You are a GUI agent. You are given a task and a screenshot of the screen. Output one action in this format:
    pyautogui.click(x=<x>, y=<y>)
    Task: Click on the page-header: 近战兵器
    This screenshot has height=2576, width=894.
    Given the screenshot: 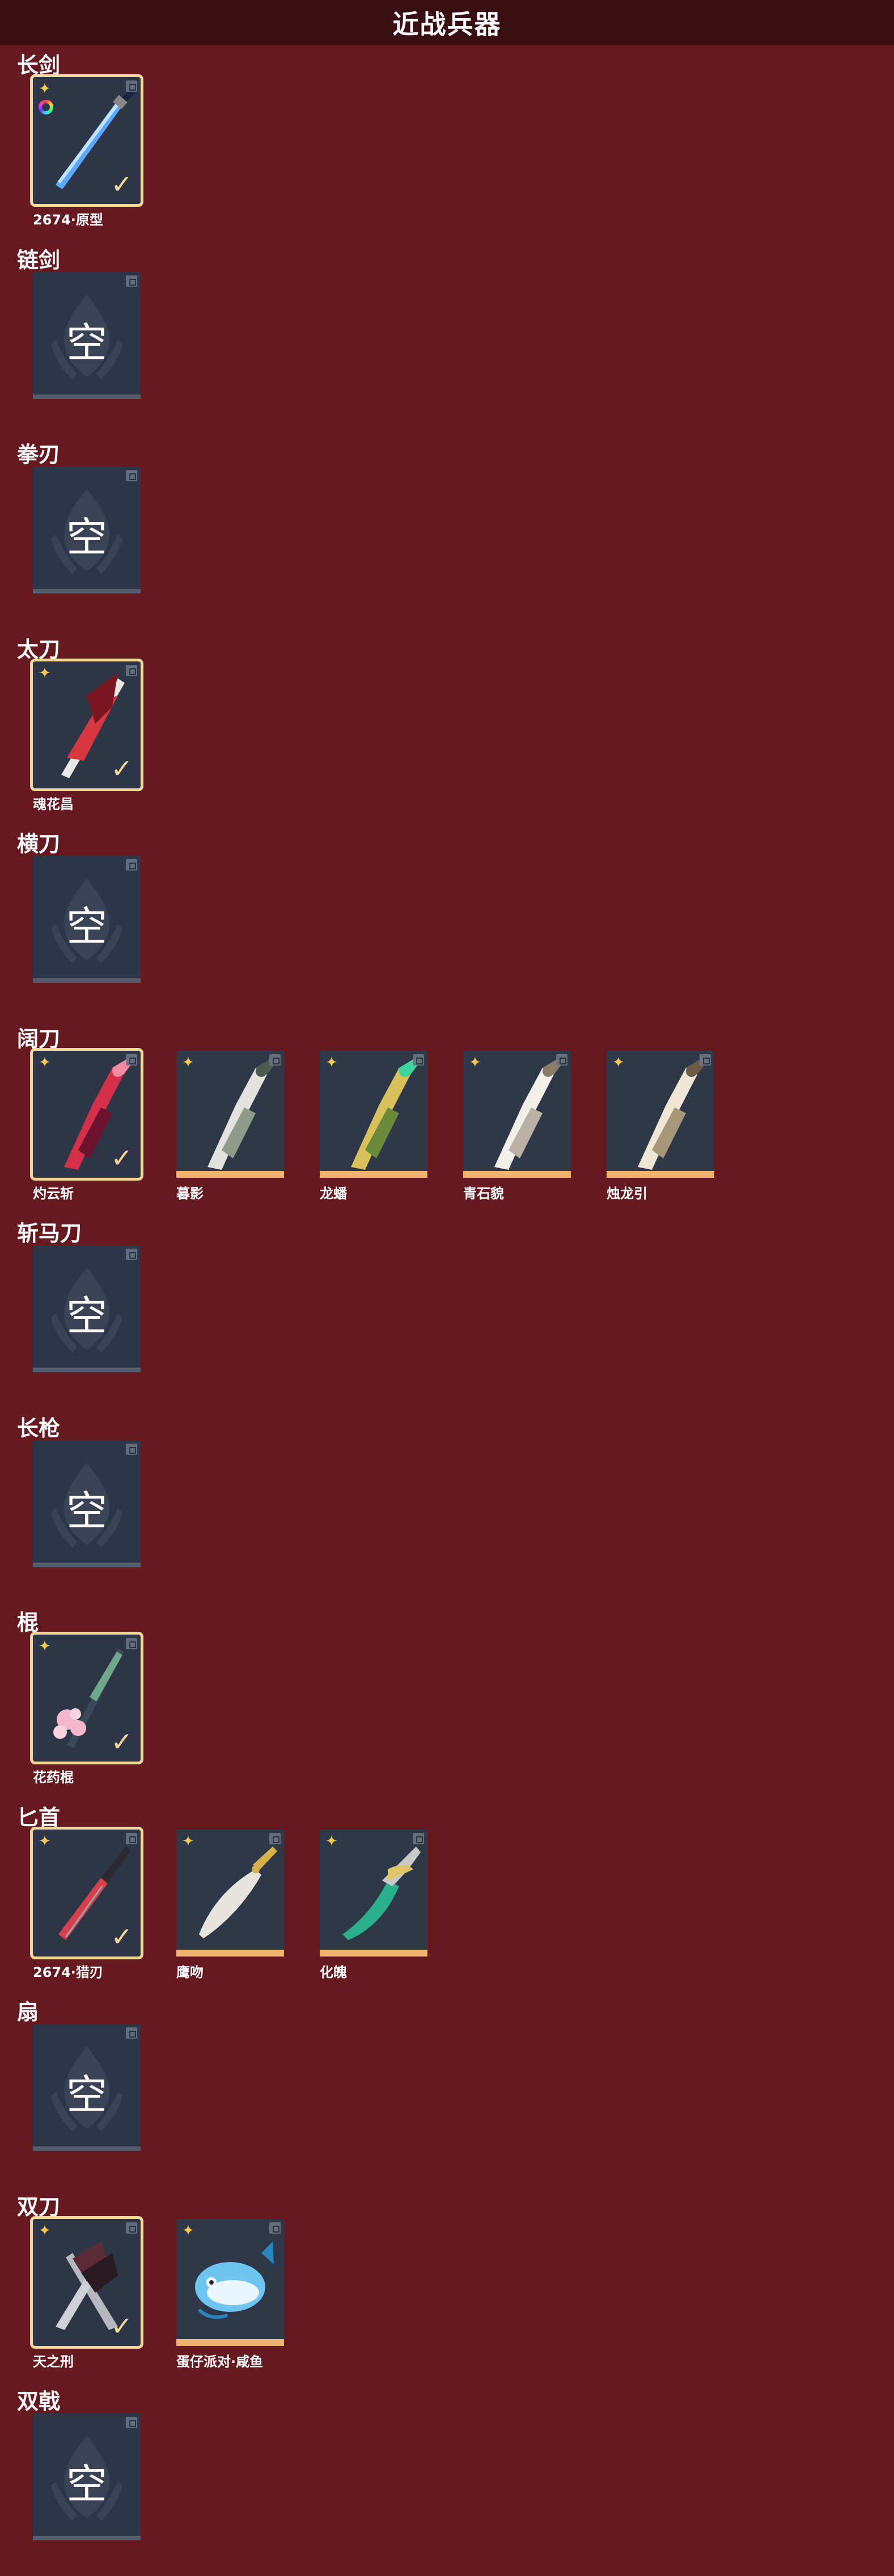 What is the action you would take?
    pyautogui.click(x=447, y=22)
    